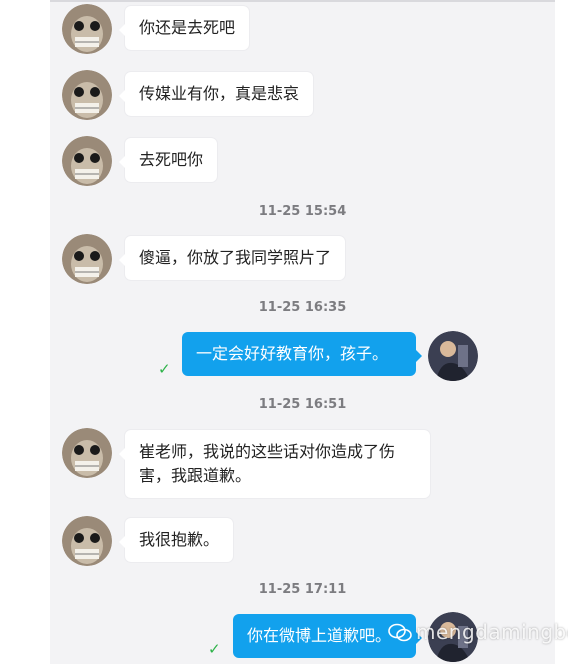 Image resolution: width=568 pixels, height=664 pixels. What do you see at coordinates (302, 307) in the screenshot?
I see `timestamp: 11-25 16:35` at bounding box center [302, 307].